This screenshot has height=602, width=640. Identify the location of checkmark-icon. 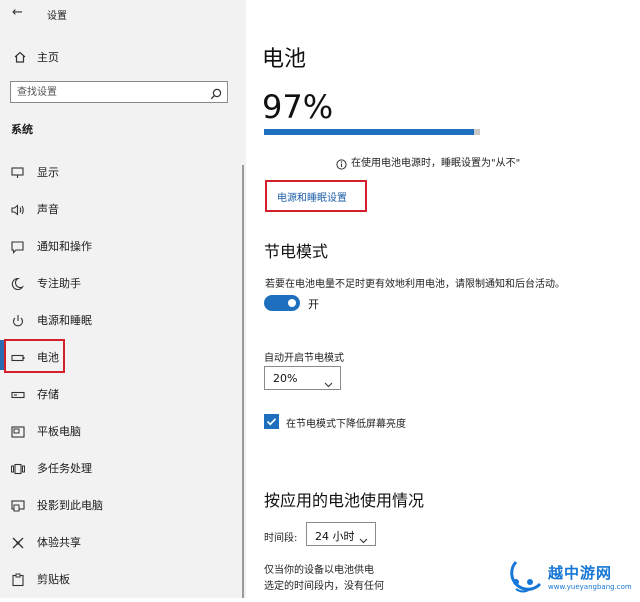
(271, 422).